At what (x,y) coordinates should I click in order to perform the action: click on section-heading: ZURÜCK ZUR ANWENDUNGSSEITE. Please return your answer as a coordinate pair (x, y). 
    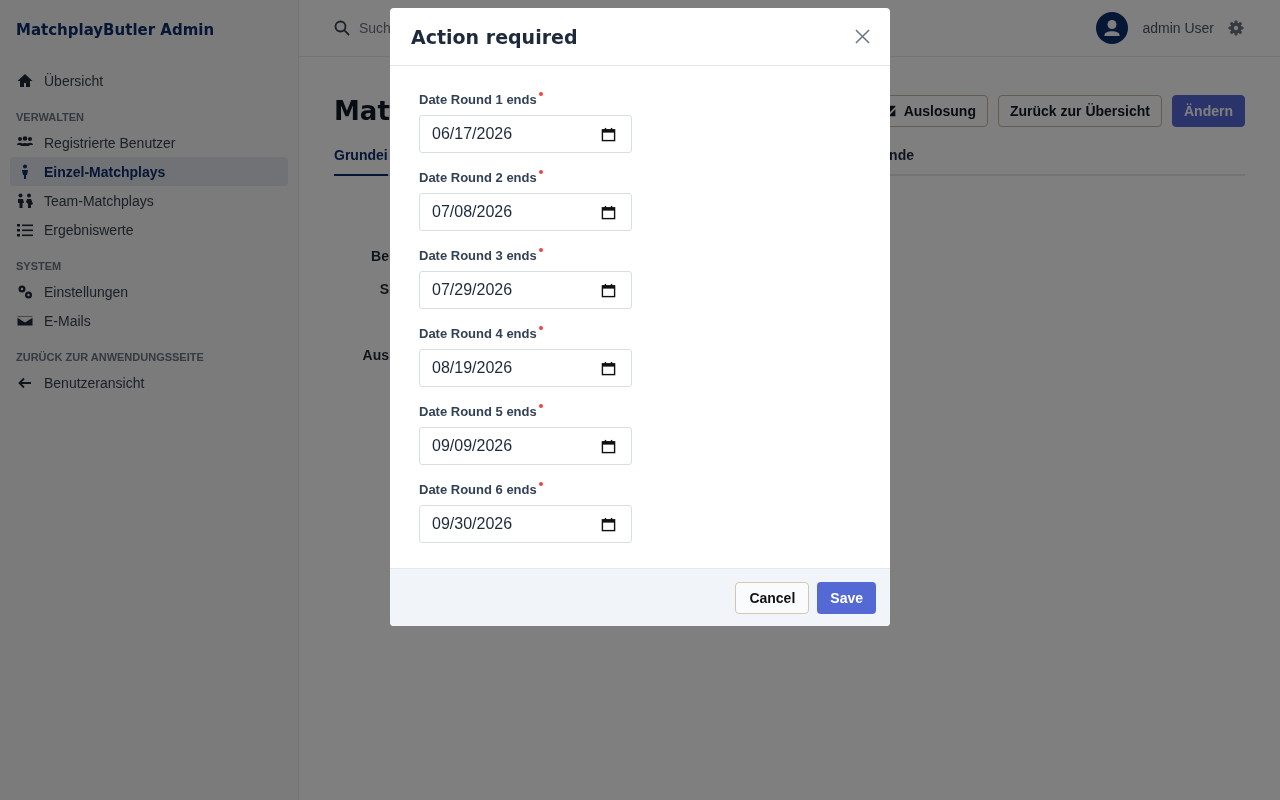
    Looking at the image, I should click on (110, 357).